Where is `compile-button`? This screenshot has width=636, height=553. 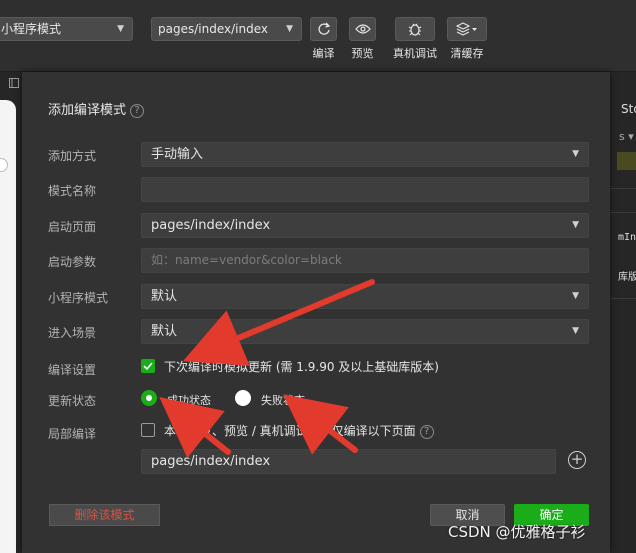 compile-button is located at coordinates (323, 29).